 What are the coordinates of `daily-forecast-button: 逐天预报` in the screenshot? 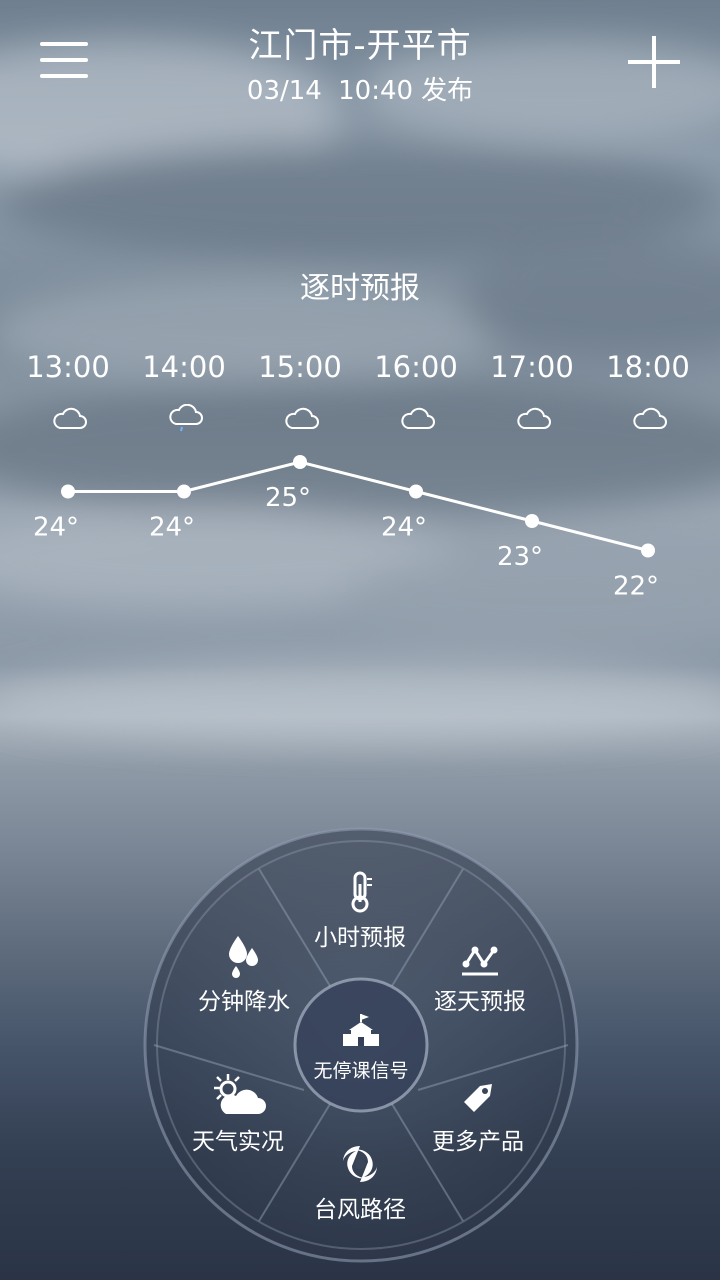 It's located at (480, 979).